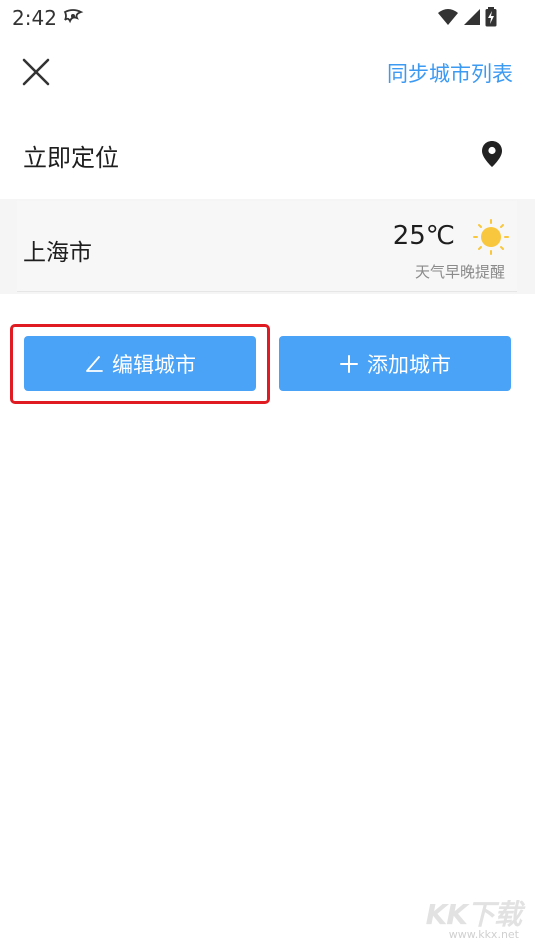 This screenshot has width=535, height=951. I want to click on city-item-shanghai: 上海市 25℃ 天气早晚提醒, so click(267, 246).